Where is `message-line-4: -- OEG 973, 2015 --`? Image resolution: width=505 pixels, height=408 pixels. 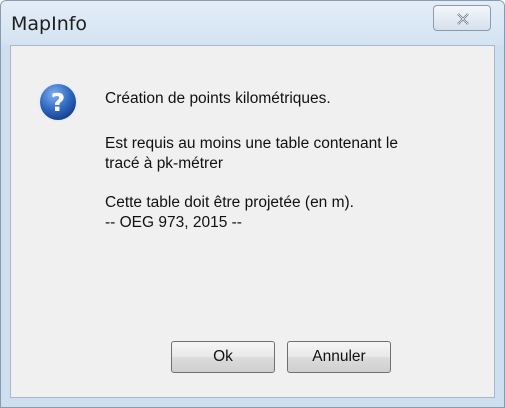 message-line-4: -- OEG 973, 2015 -- is located at coordinates (173, 222).